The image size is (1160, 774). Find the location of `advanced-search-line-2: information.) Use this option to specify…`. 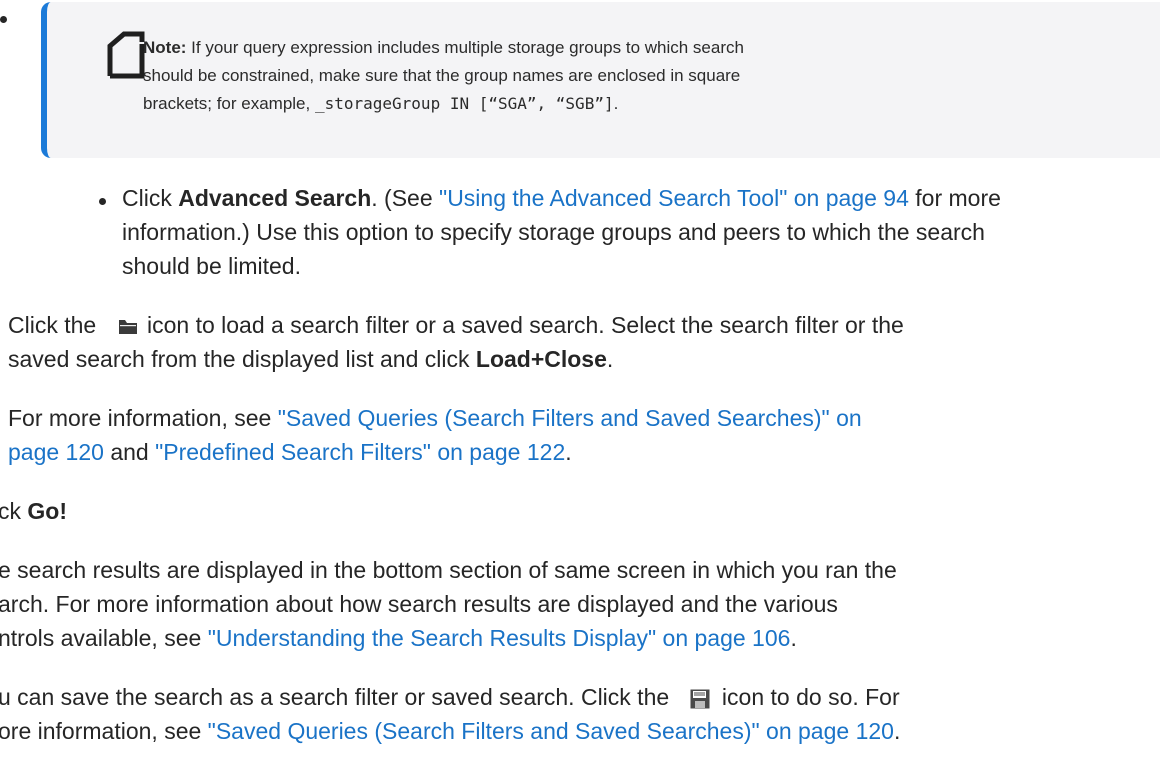

advanced-search-line-2: information.) Use this option to specify… is located at coordinates (553, 232).